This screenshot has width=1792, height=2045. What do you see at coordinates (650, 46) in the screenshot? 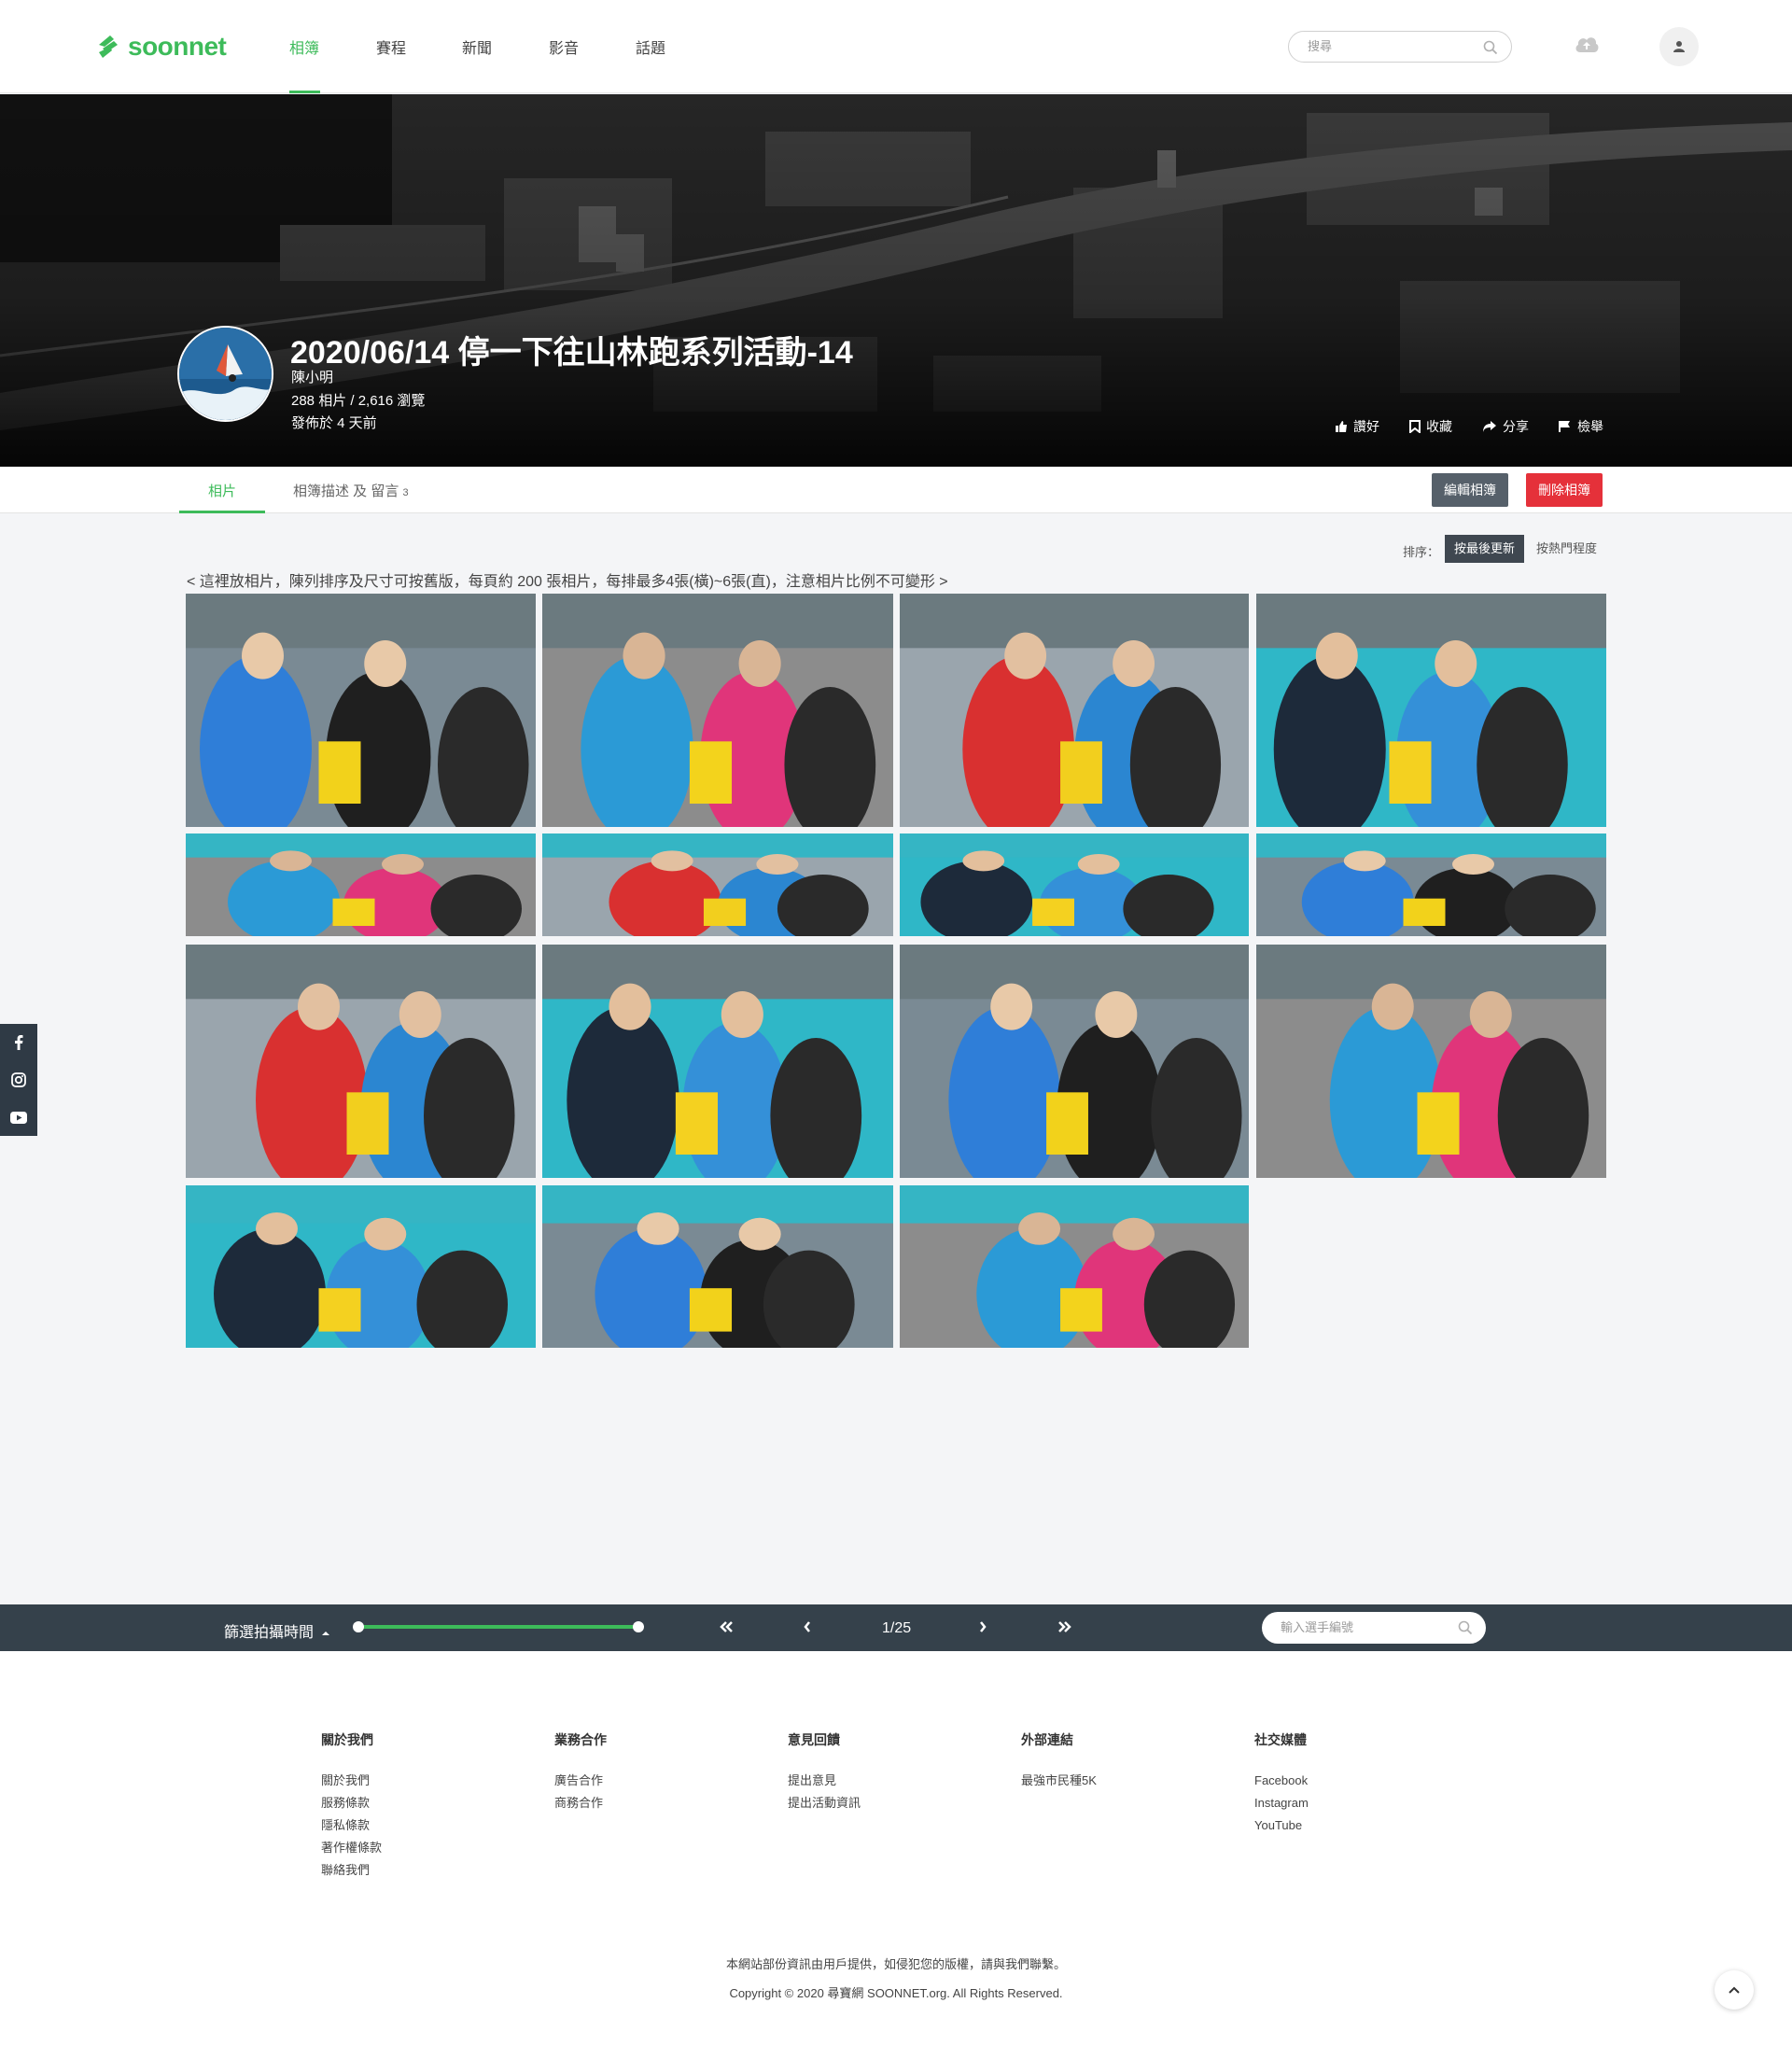
I see `nav-topics: 話題` at bounding box center [650, 46].